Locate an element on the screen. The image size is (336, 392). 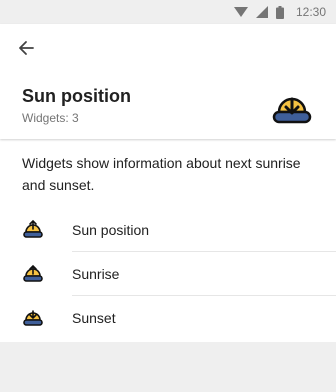
back-button is located at coordinates (26, 48).